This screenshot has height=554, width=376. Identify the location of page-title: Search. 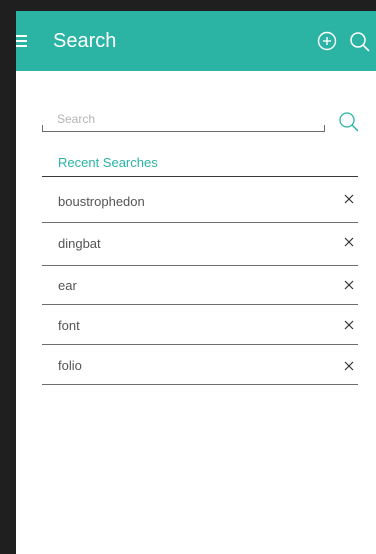
(85, 41).